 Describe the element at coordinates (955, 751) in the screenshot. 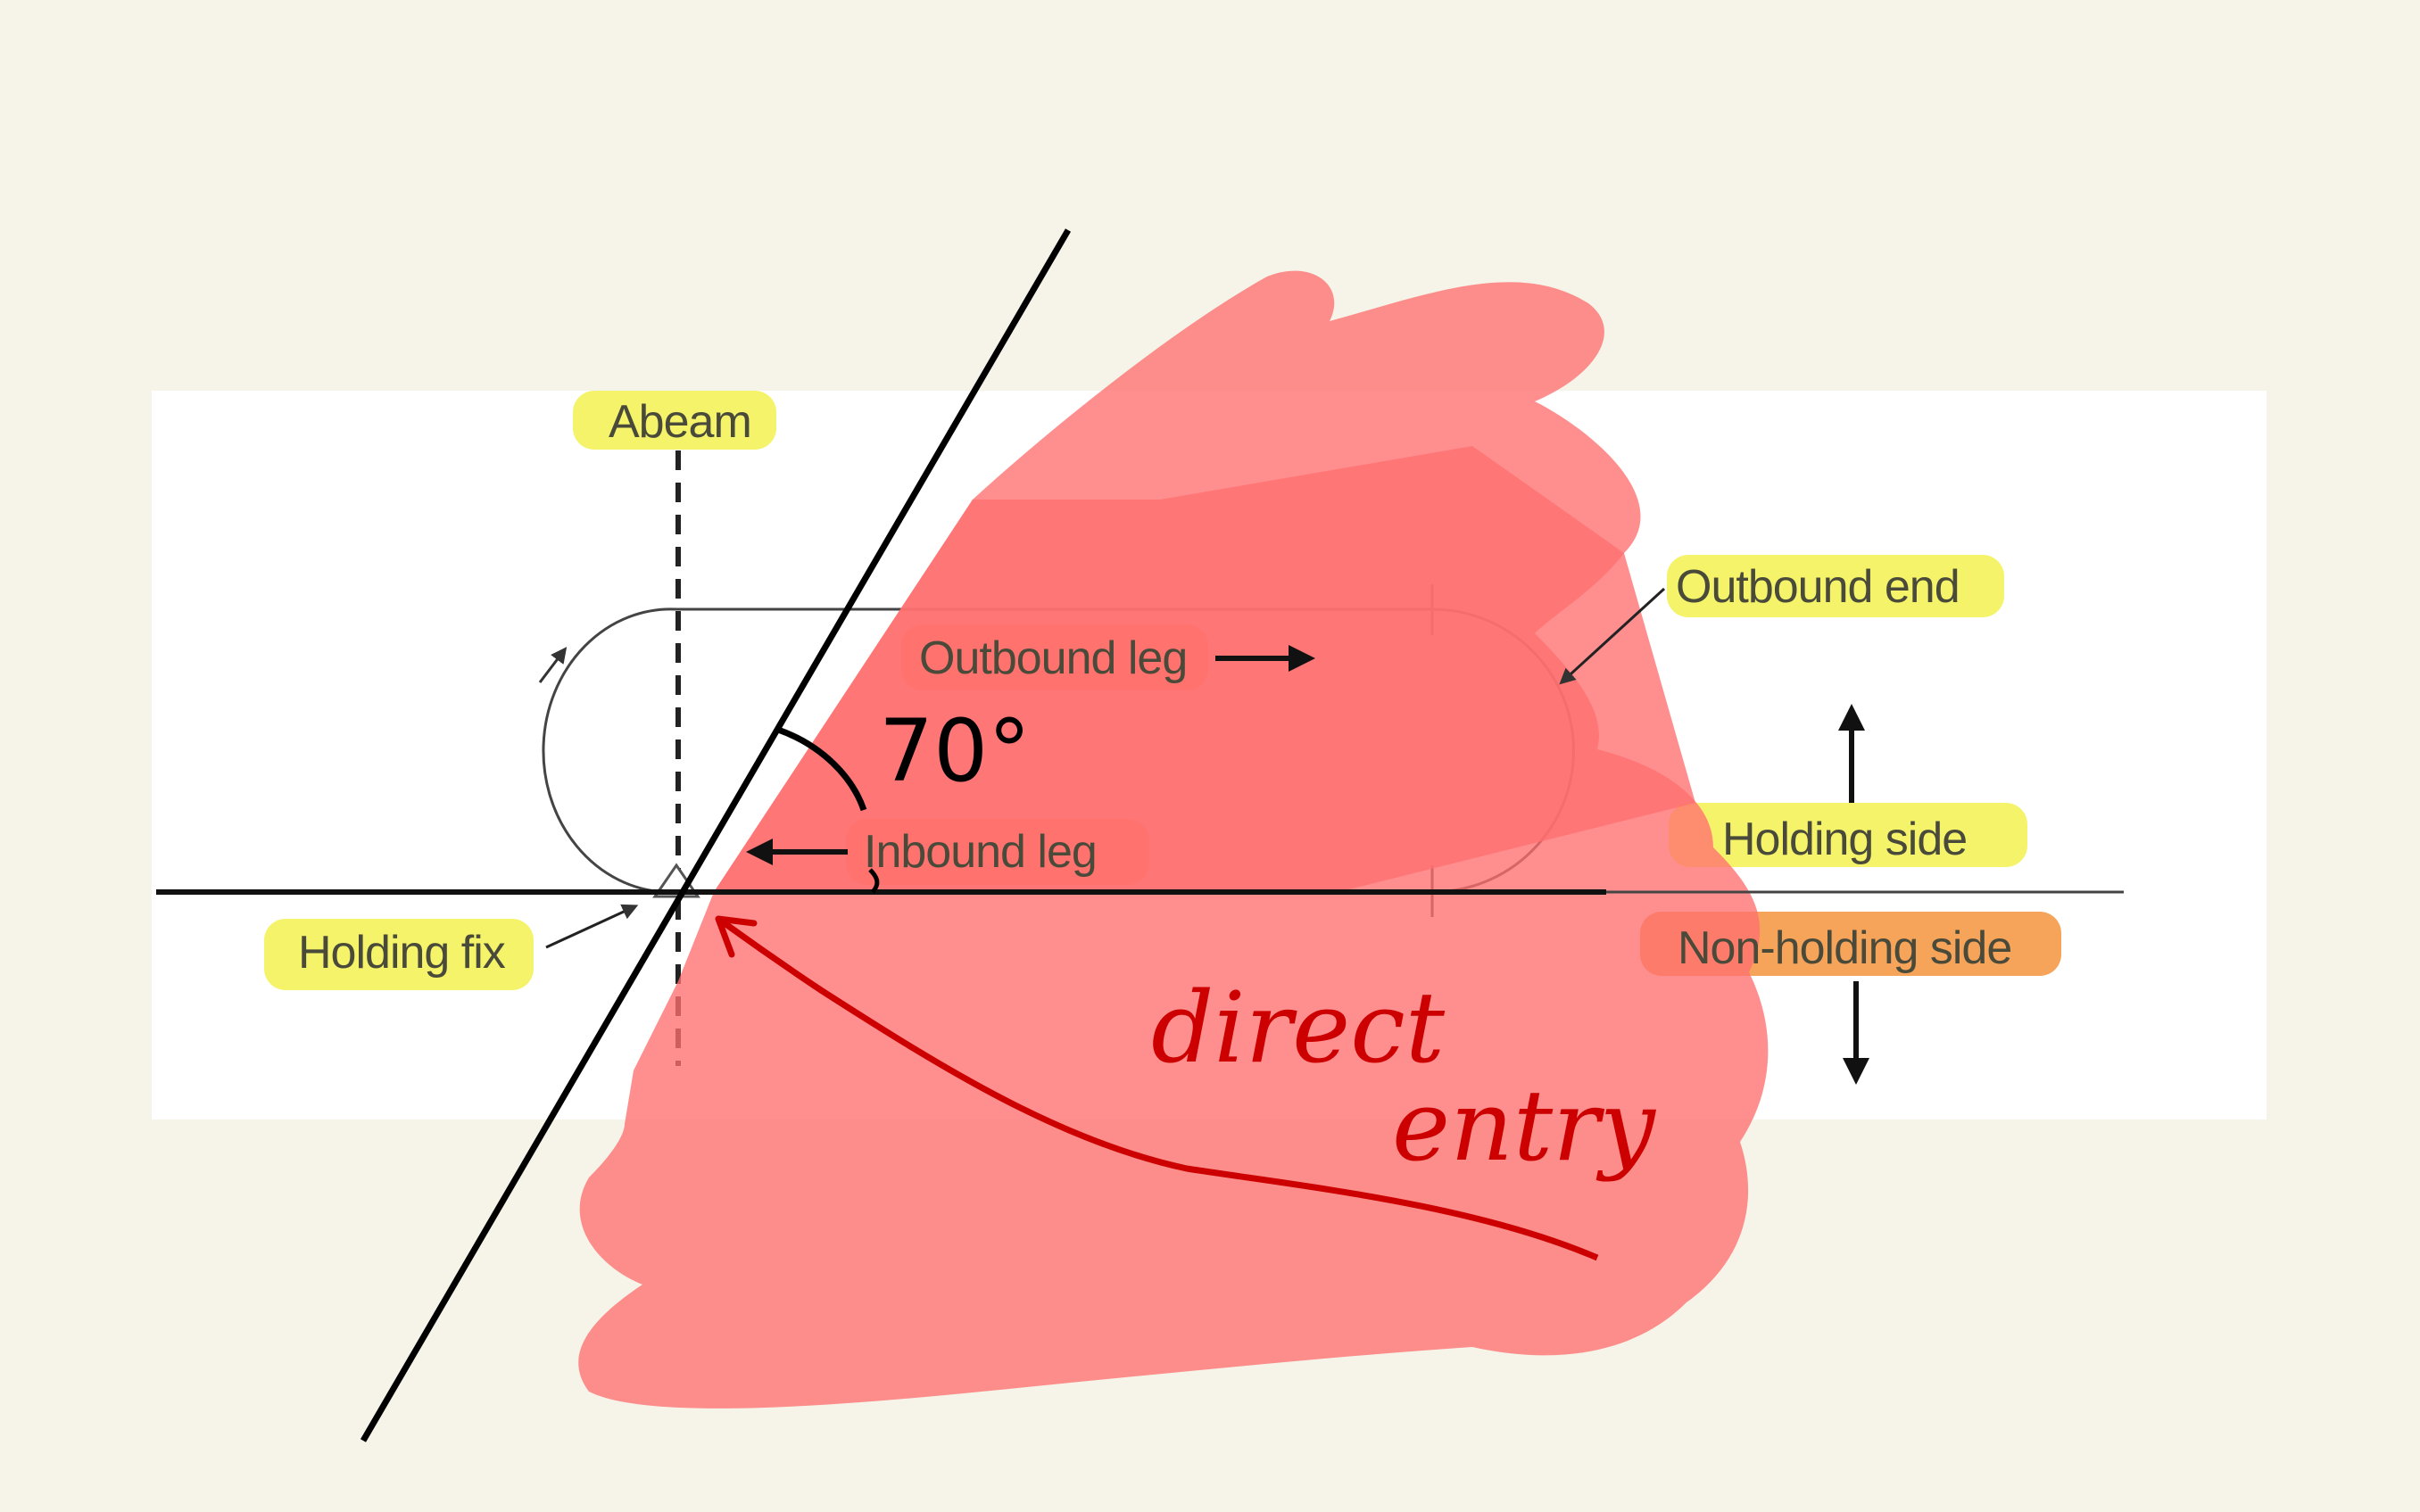

I see `angle-annotation: 70°` at that location.